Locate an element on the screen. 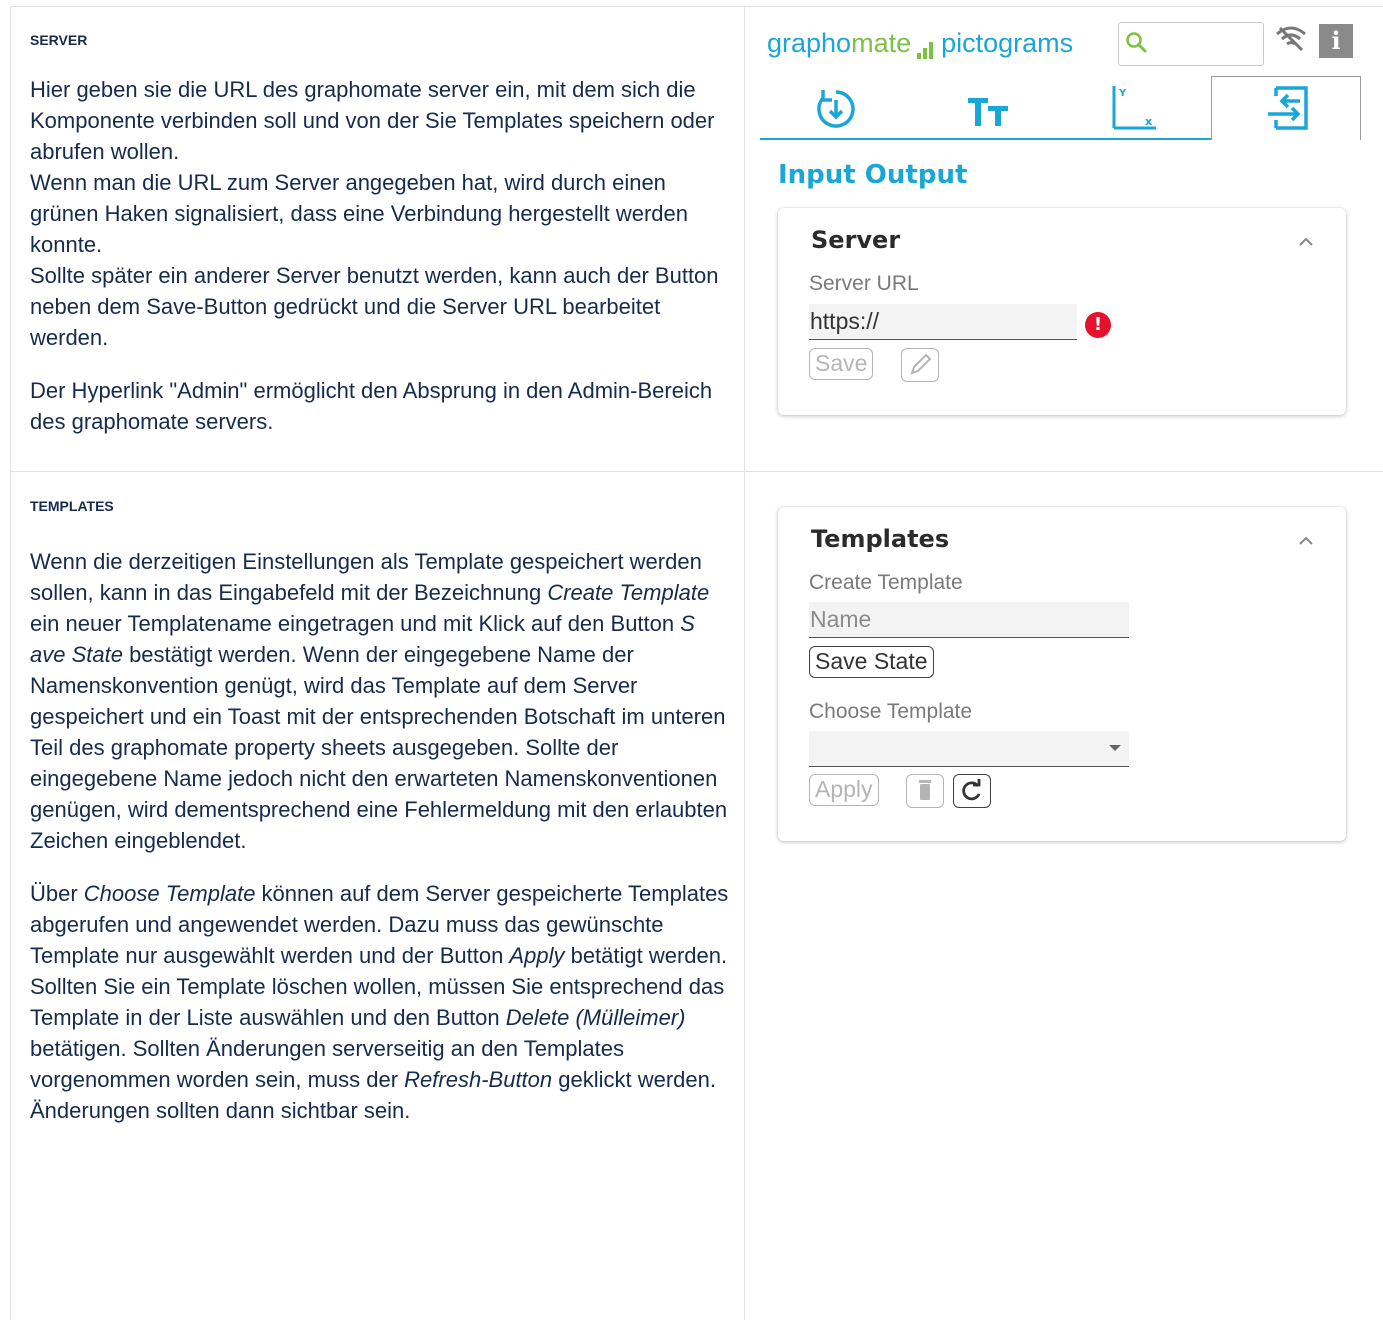 The image size is (1383, 1320). bar-chart-logo-icon is located at coordinates (926, 43).